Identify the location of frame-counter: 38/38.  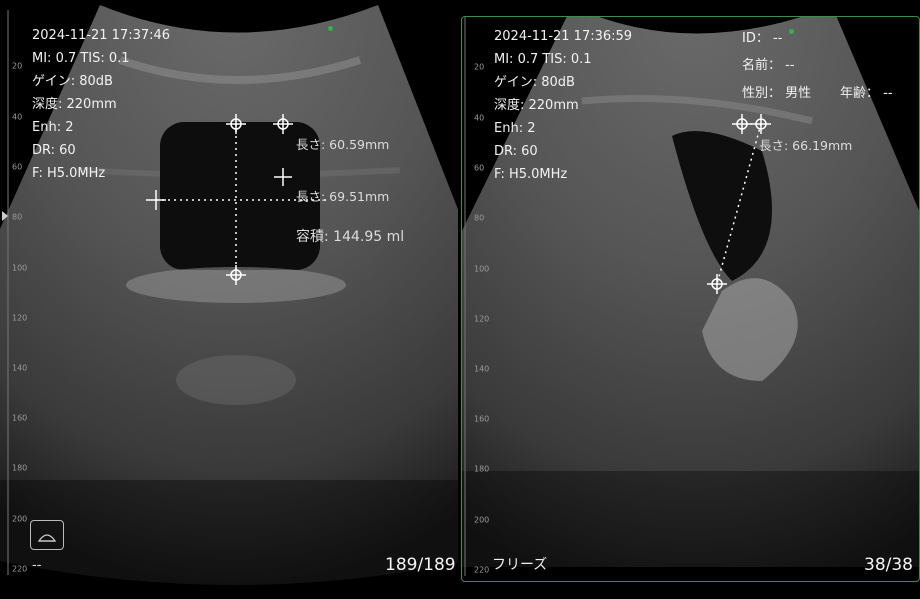
(888, 565).